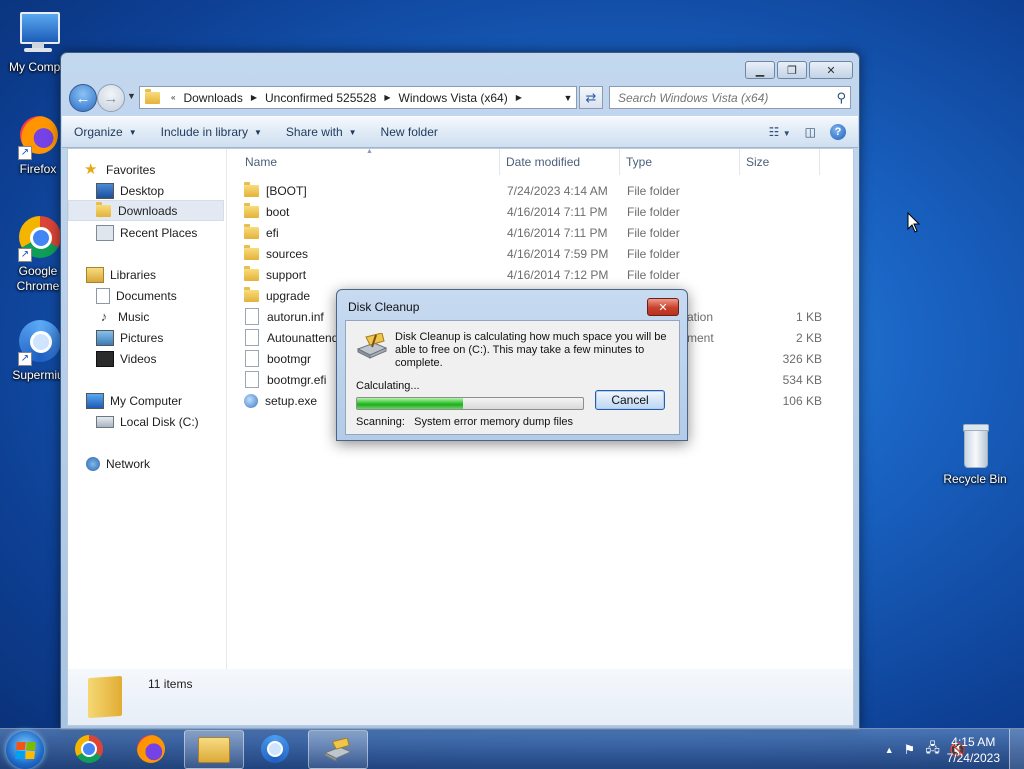  What do you see at coordinates (544, 253) in the screenshot?
I see `file-row: sources 4/16/2014 7:59 PM File folder` at bounding box center [544, 253].